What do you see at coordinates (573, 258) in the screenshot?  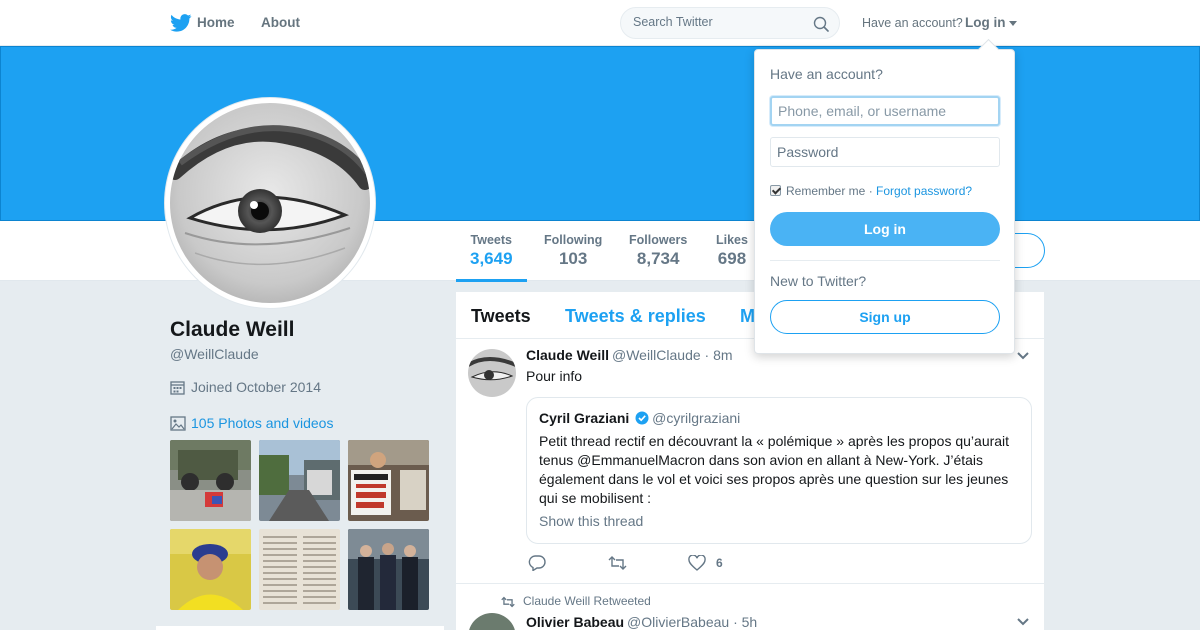 I see `stat-value: 103` at bounding box center [573, 258].